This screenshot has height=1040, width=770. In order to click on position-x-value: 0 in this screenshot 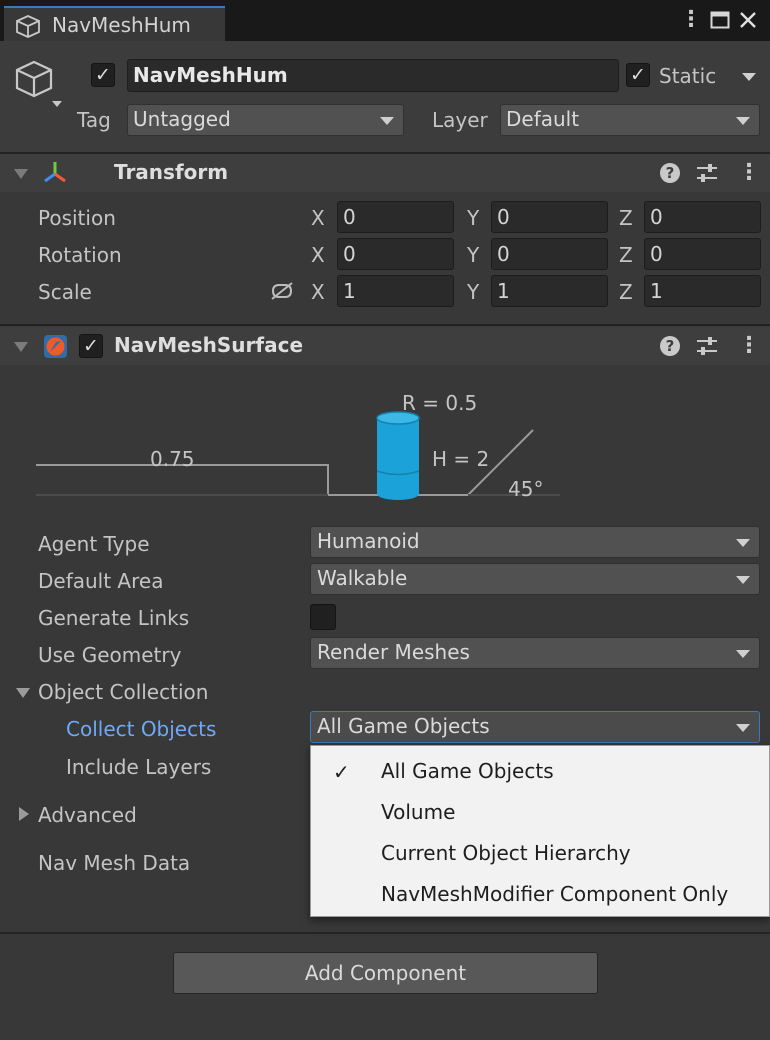, I will do `click(349, 217)`.